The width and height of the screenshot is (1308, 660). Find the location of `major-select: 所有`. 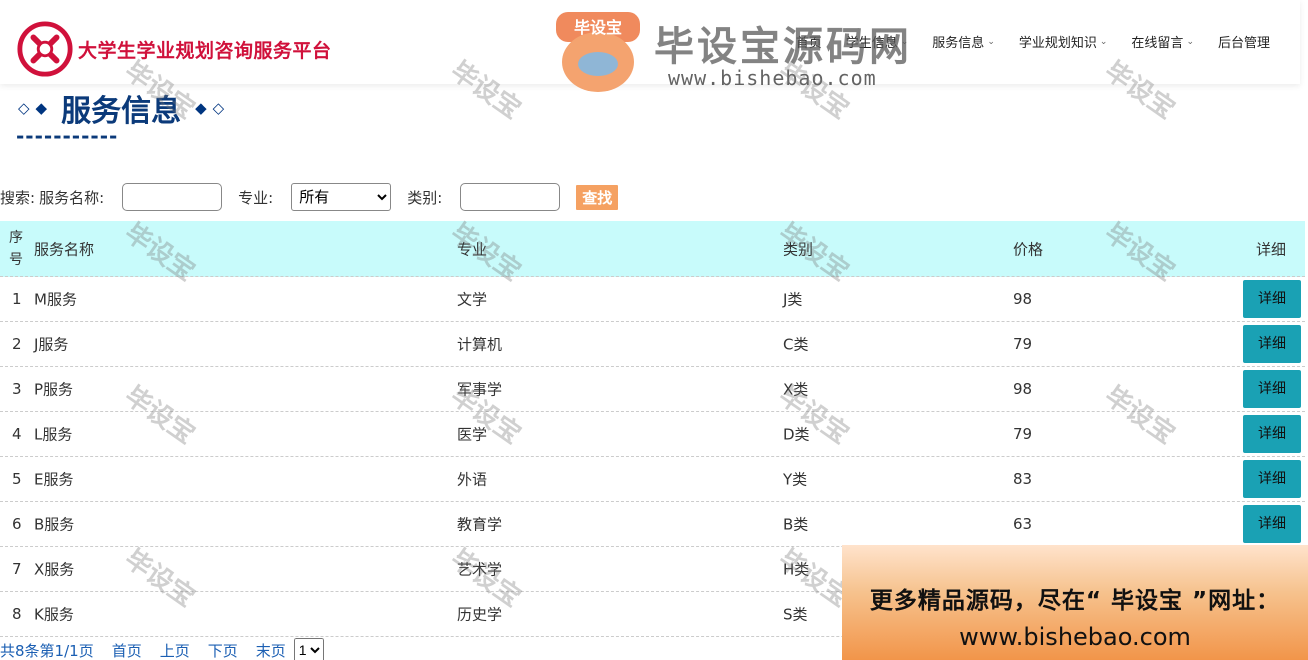

major-select: 所有 is located at coordinates (341, 197).